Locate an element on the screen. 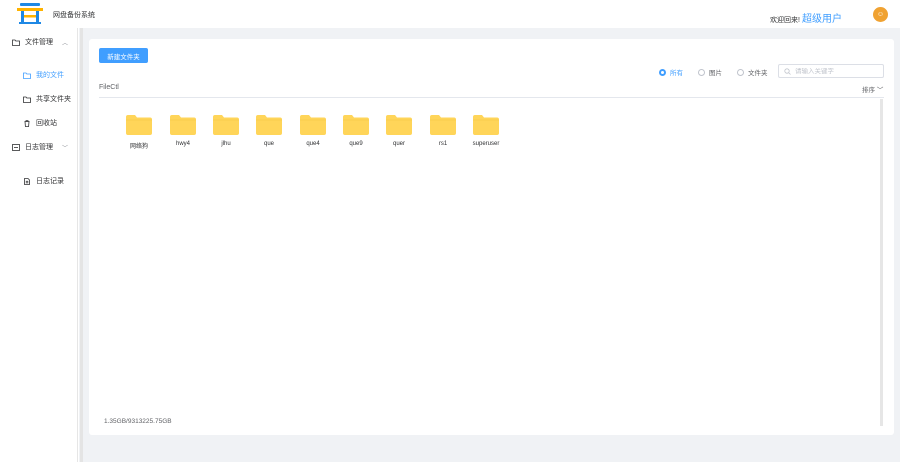 The image size is (900, 462). sidebar-item-recycle-bin: 回收站 is located at coordinates (39, 123).